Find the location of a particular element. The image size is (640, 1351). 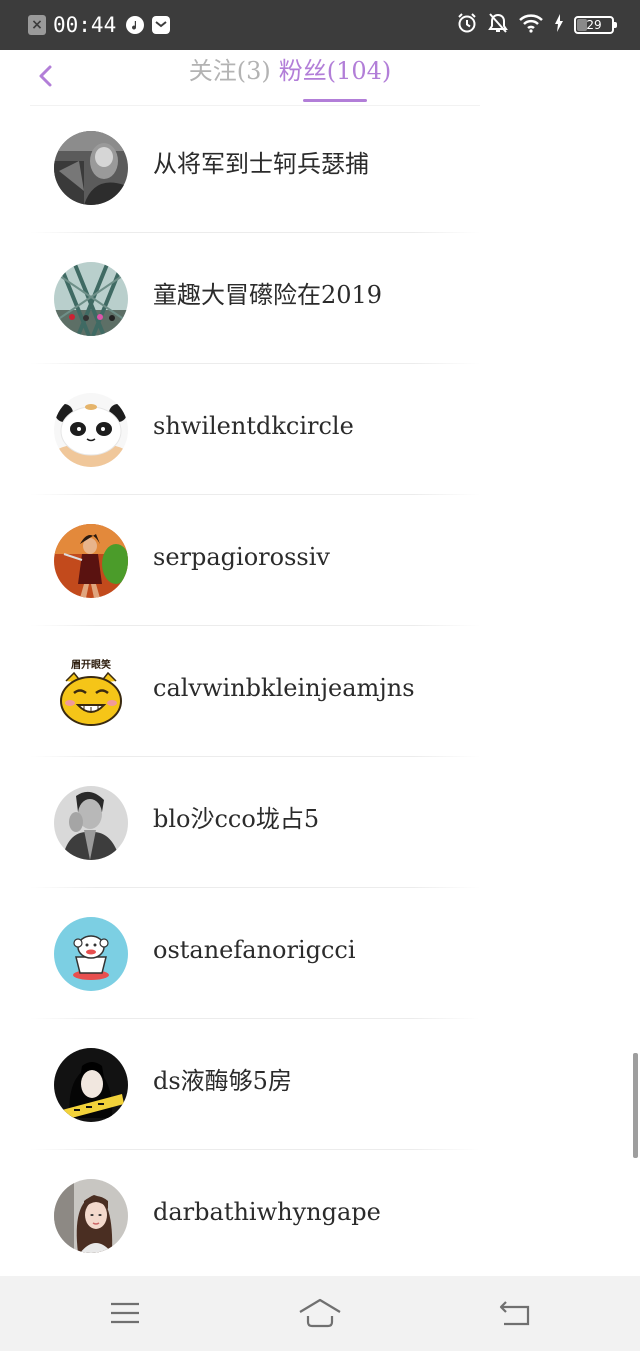

mail-app-icon is located at coordinates (161, 25).